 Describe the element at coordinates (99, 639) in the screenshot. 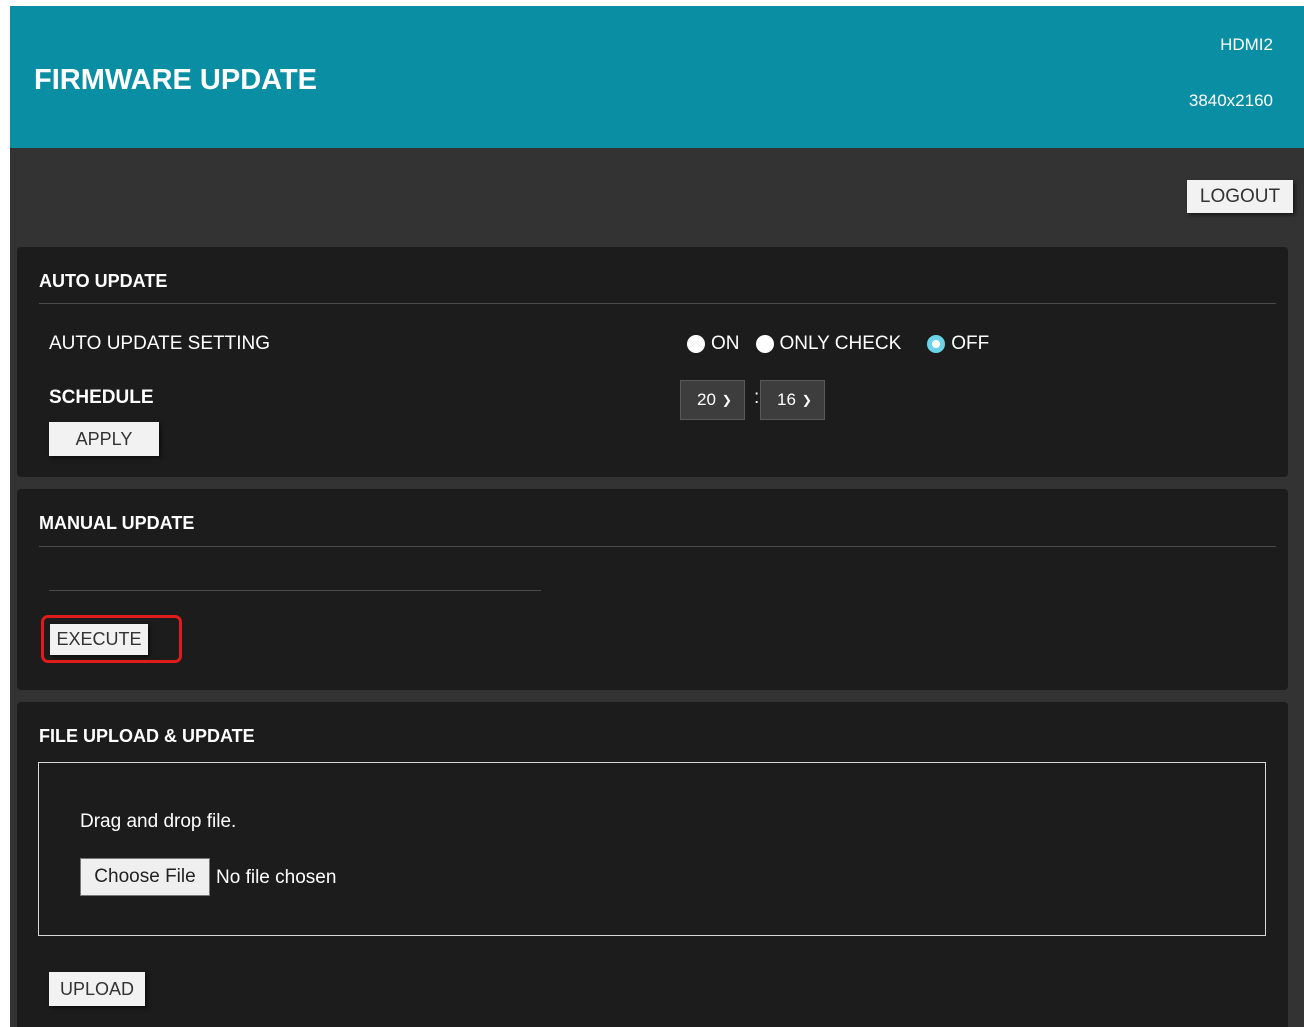

I see `execute-button: EXECUTE` at that location.